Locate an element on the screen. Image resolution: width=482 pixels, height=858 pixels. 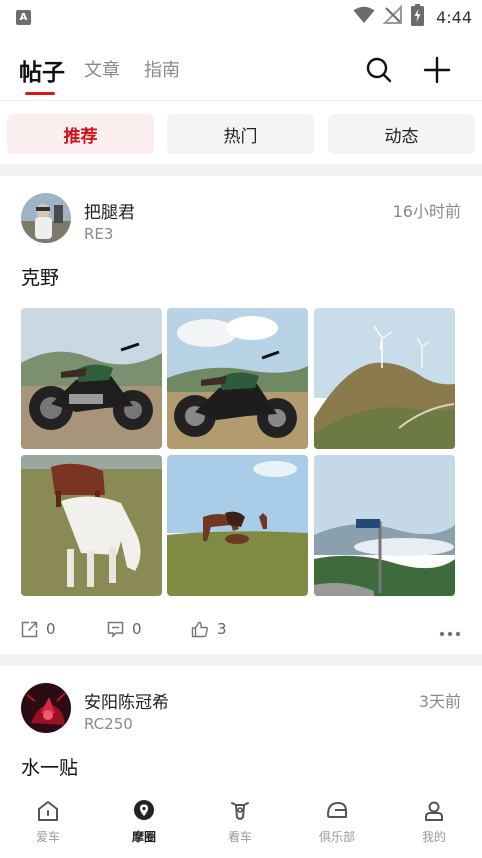
active-tab-indicator is located at coordinates (40, 93).